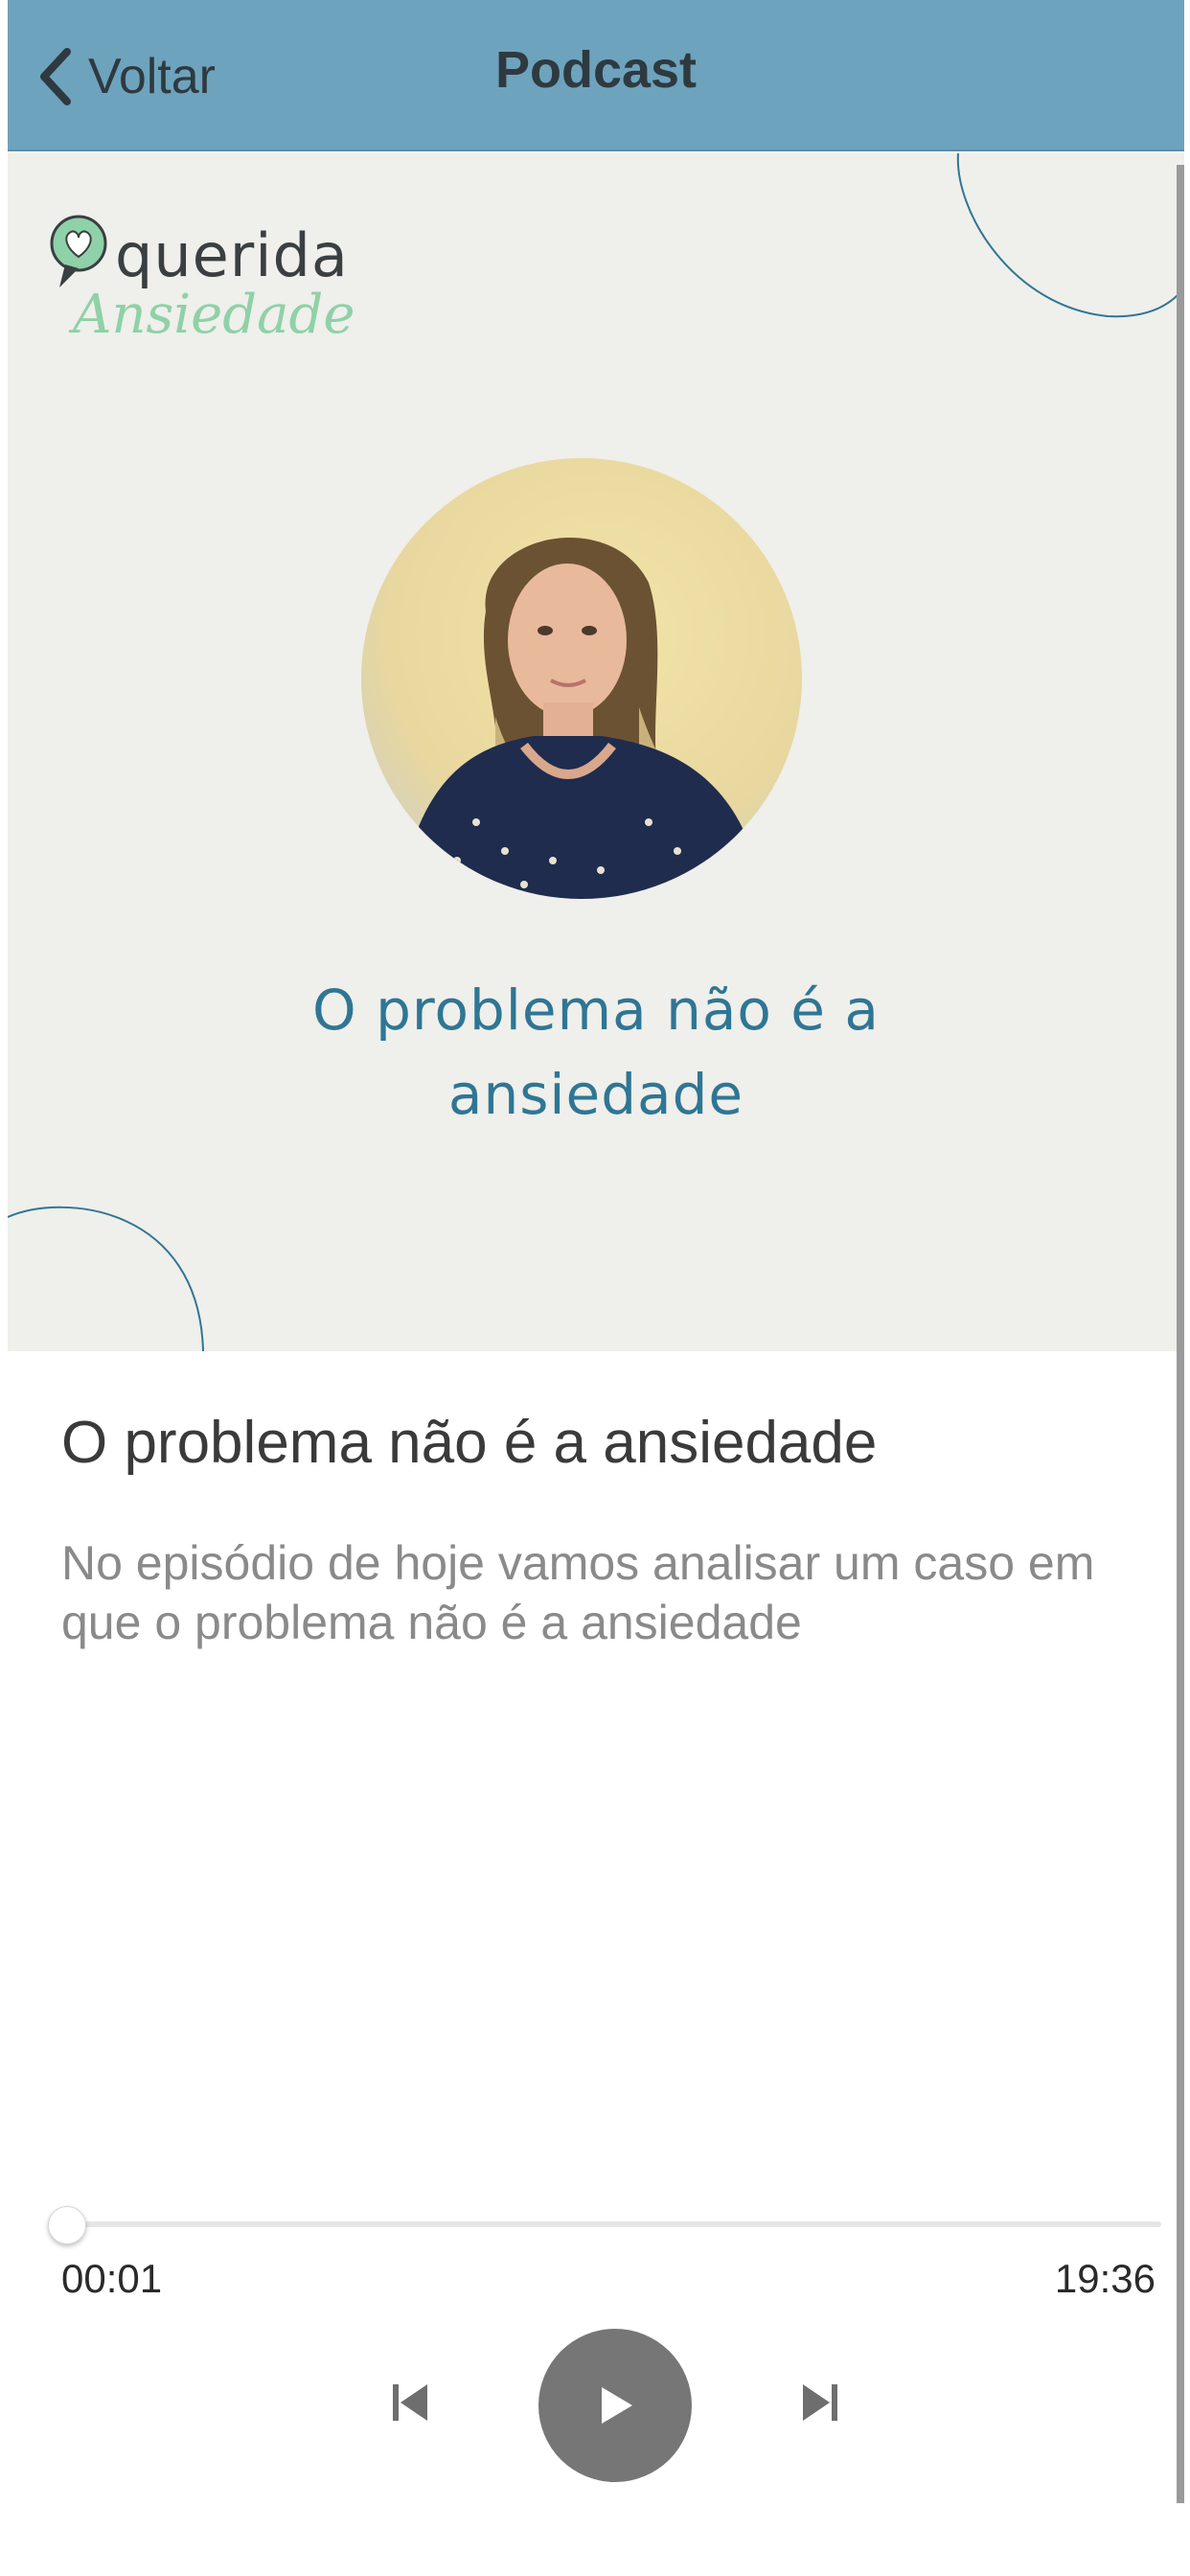 The width and height of the screenshot is (1190, 2576). Describe the element at coordinates (214, 315) in the screenshot. I see `logo-text-ansiedade: Ansiedade` at that location.